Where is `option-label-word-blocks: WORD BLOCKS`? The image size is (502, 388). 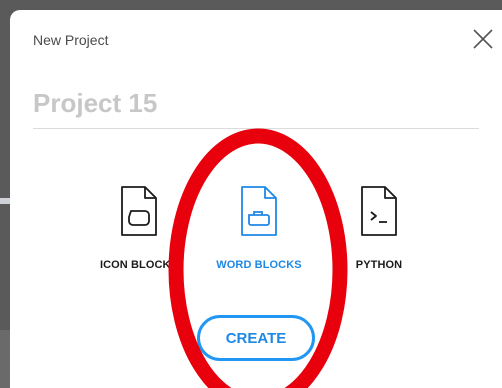 option-label-word-blocks: WORD BLOCKS is located at coordinates (259, 265).